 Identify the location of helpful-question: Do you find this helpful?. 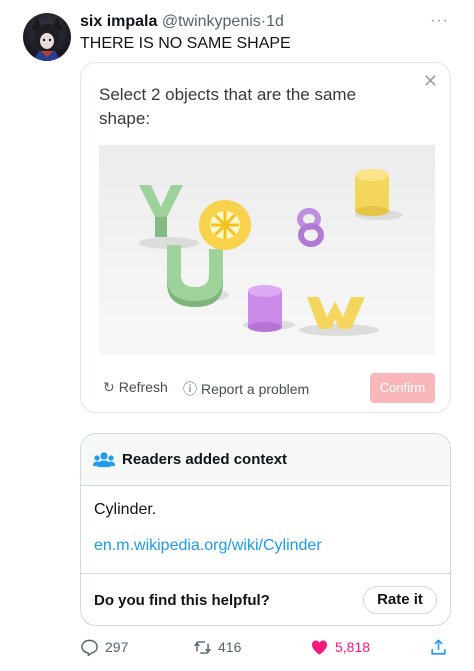
(182, 600).